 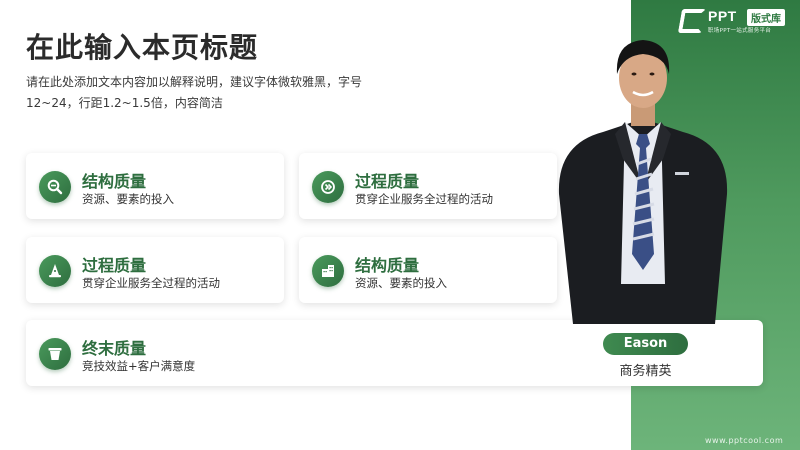 What do you see at coordinates (55, 187) in the screenshot?
I see `search-icon` at bounding box center [55, 187].